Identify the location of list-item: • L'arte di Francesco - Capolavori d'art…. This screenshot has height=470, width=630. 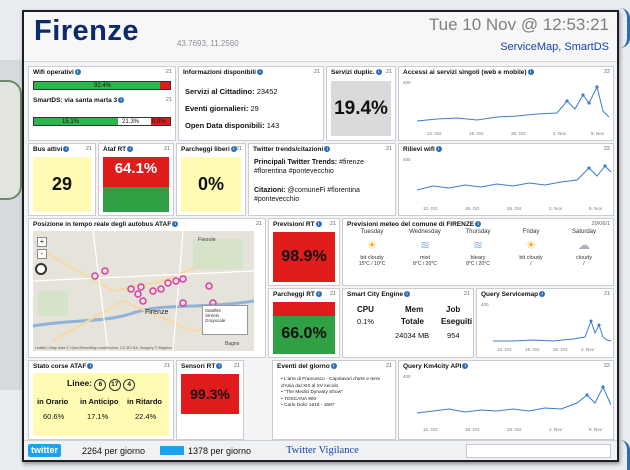
(337, 383).